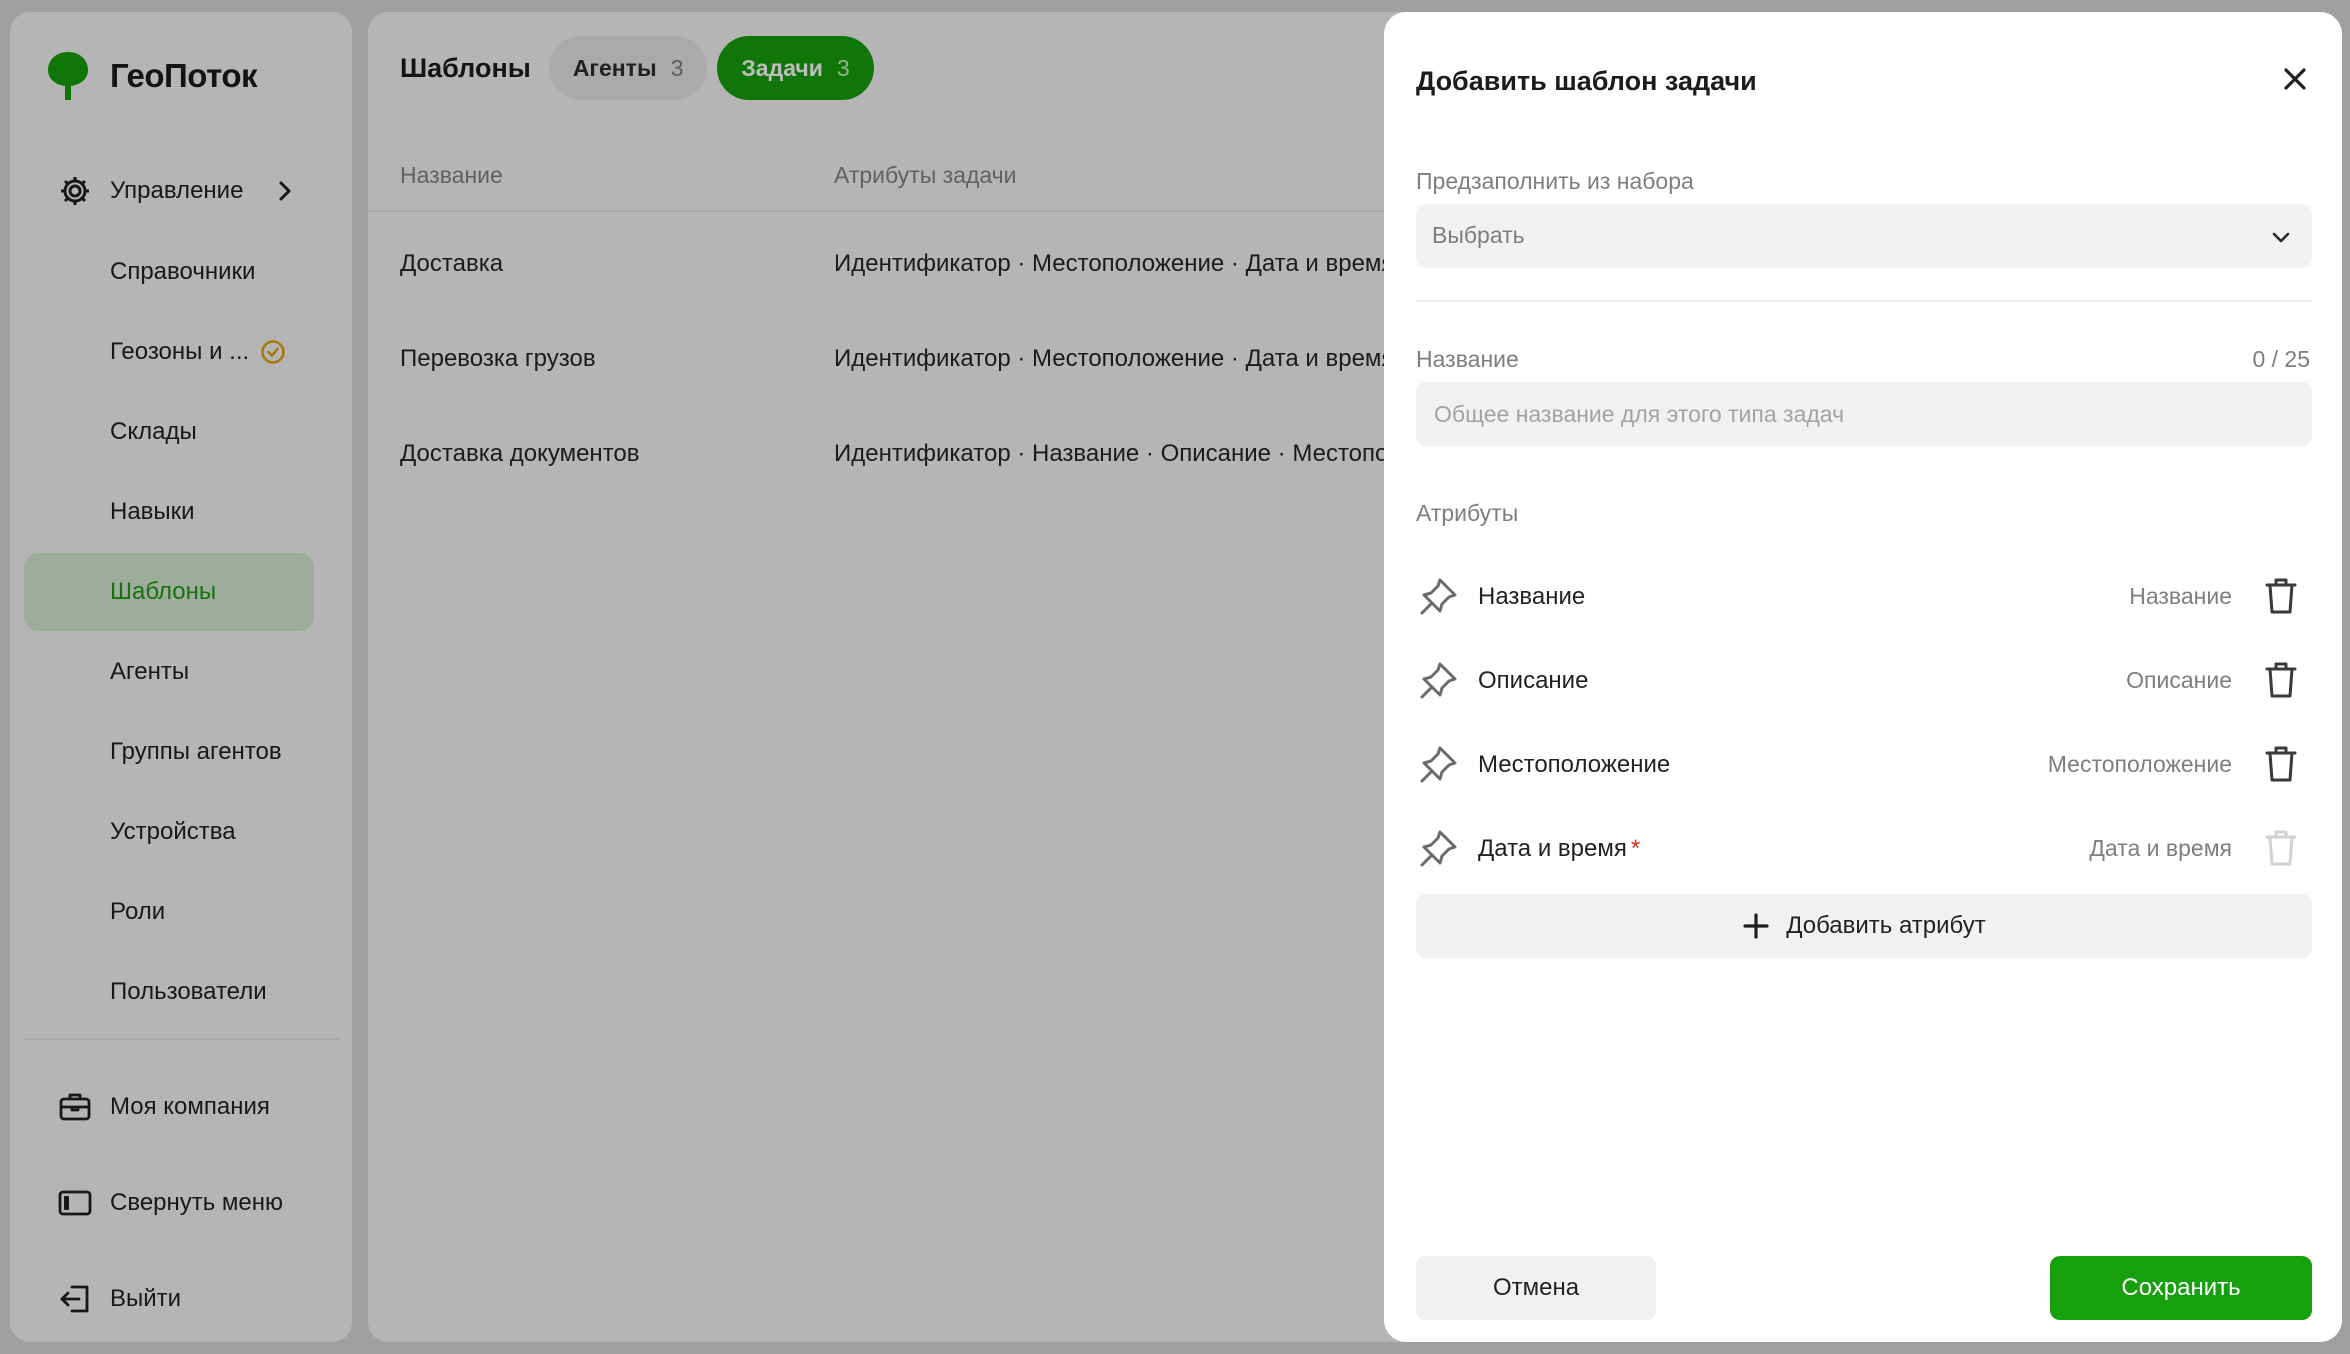 The image size is (2350, 1354). Describe the element at coordinates (2180, 596) in the screenshot. I see `attribute-type: Название` at that location.